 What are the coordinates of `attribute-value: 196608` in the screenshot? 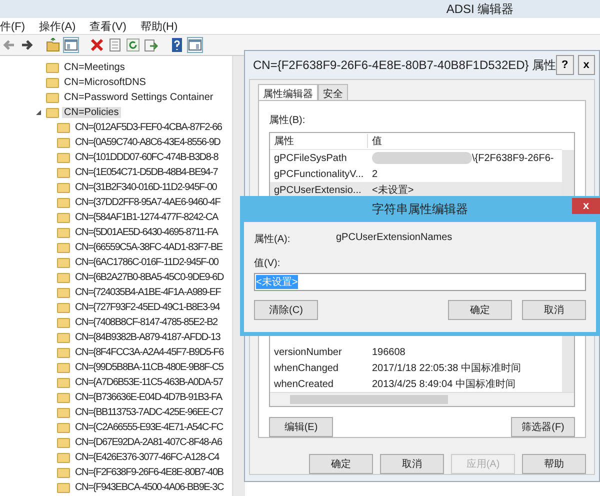 It's located at (389, 352).